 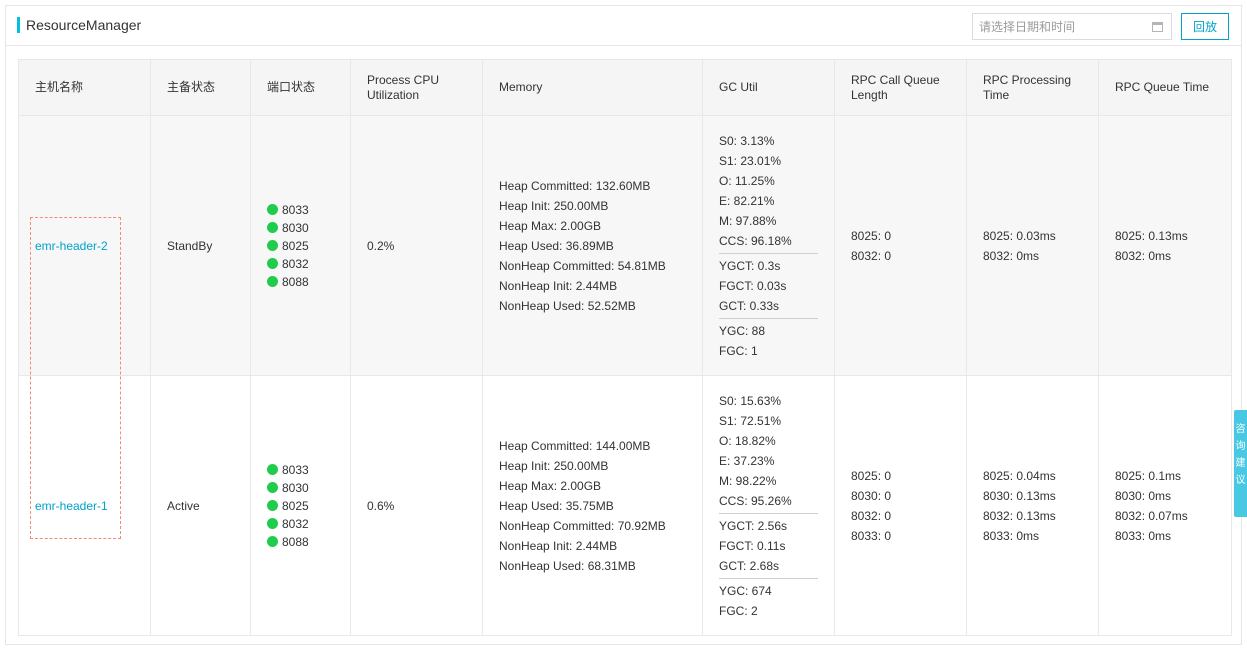 I want to click on gc-time-line: FGCT: 0.03s, so click(x=753, y=285).